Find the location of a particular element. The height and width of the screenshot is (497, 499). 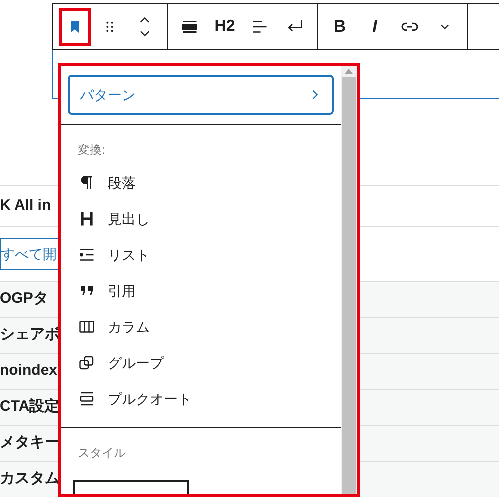

transform-menu-item: プルクオート is located at coordinates (201, 399).